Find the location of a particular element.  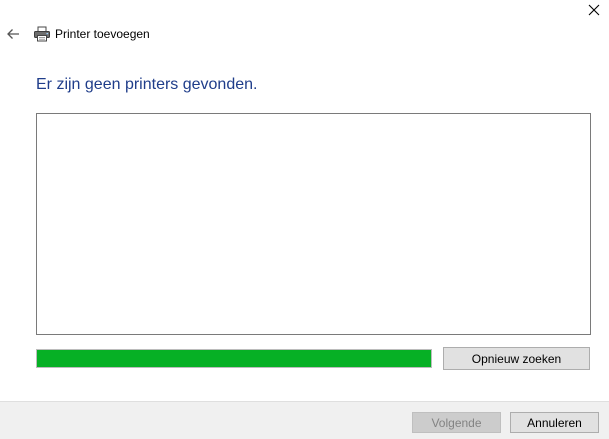

window-title: Printer toevoegen is located at coordinates (102, 34).